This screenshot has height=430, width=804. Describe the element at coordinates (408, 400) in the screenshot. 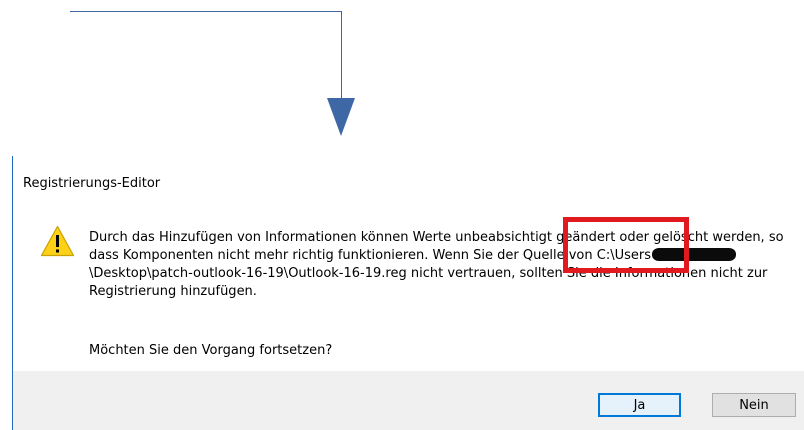

I see `dialog-button-bar` at that location.